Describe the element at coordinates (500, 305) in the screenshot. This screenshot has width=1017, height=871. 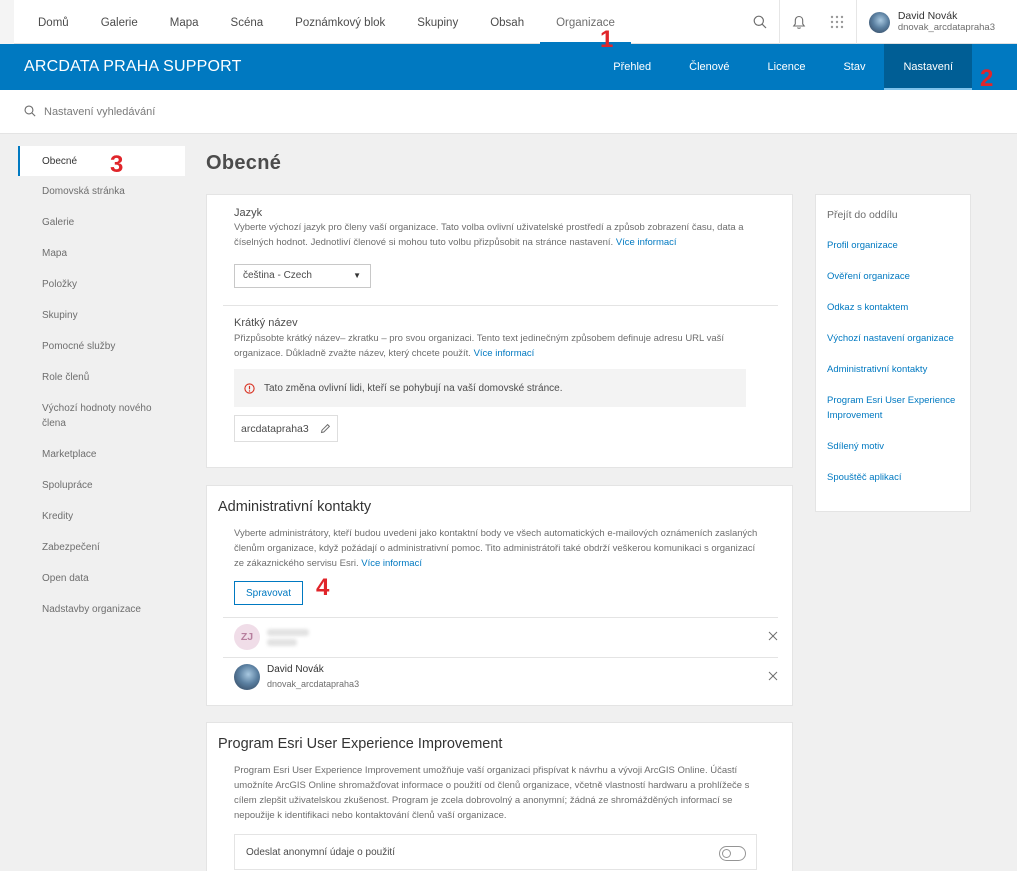
I see `section-divider` at that location.